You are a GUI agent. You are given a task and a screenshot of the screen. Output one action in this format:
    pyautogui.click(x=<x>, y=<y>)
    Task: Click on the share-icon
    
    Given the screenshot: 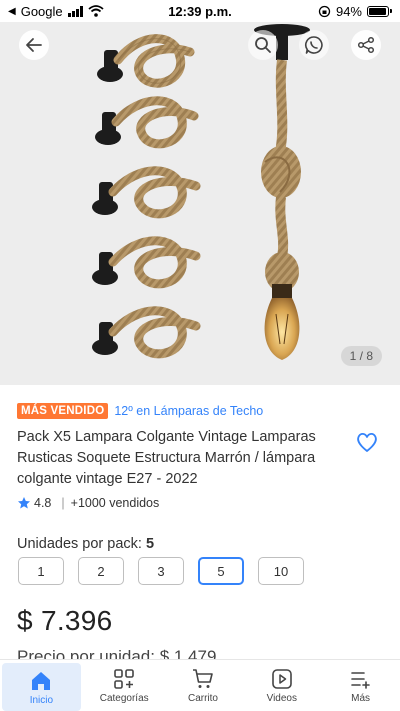 What is the action you would take?
    pyautogui.click(x=366, y=45)
    